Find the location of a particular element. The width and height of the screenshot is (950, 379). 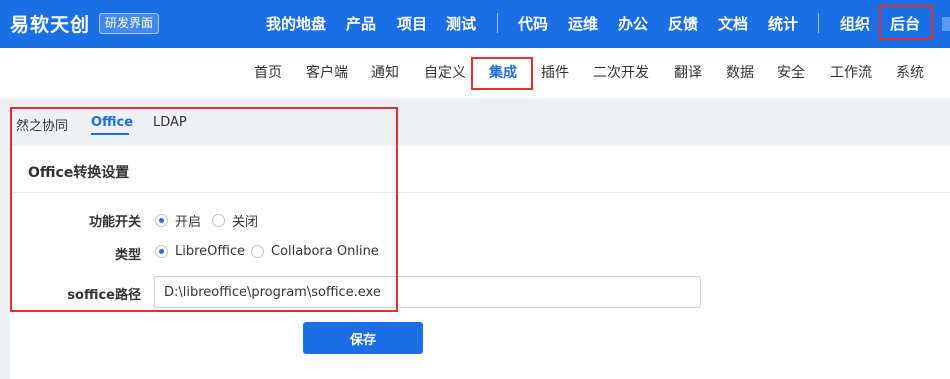

submenu-custom: 自定义 is located at coordinates (445, 73).